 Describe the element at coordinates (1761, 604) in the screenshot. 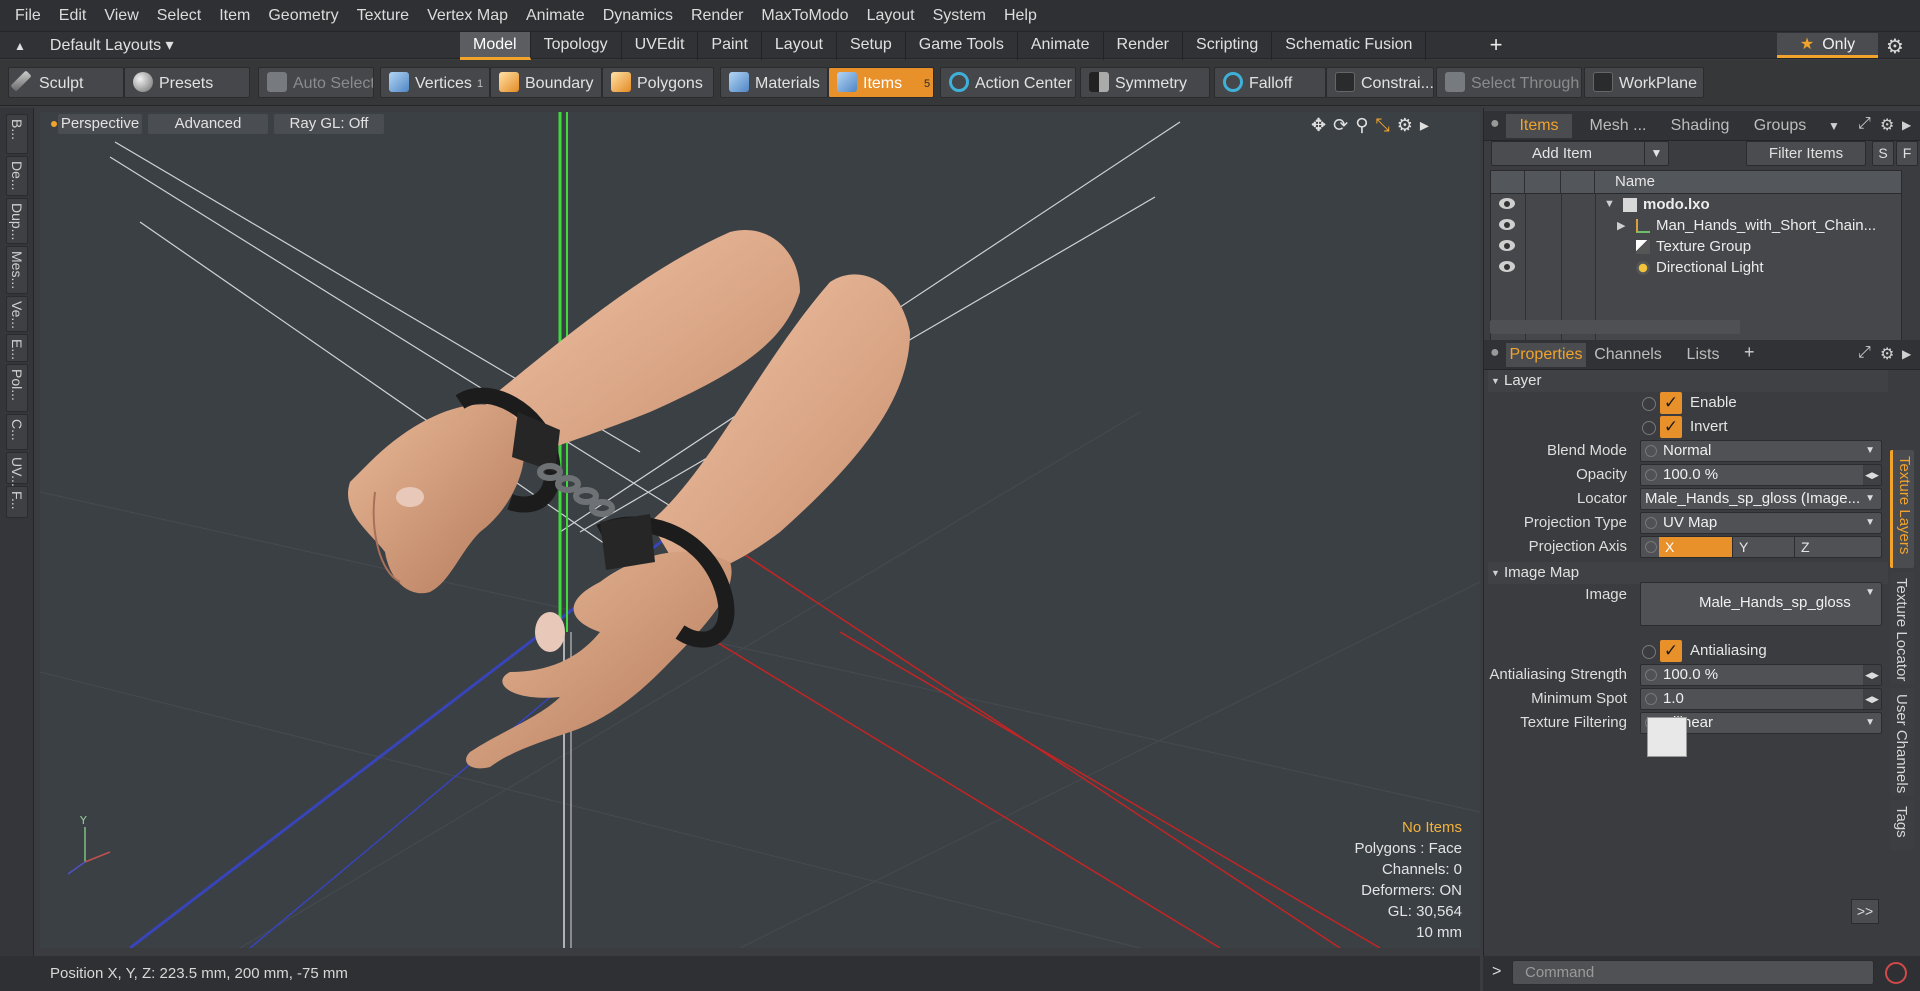

I see `image-select: Male_Hands_sp_gloss ▼` at that location.